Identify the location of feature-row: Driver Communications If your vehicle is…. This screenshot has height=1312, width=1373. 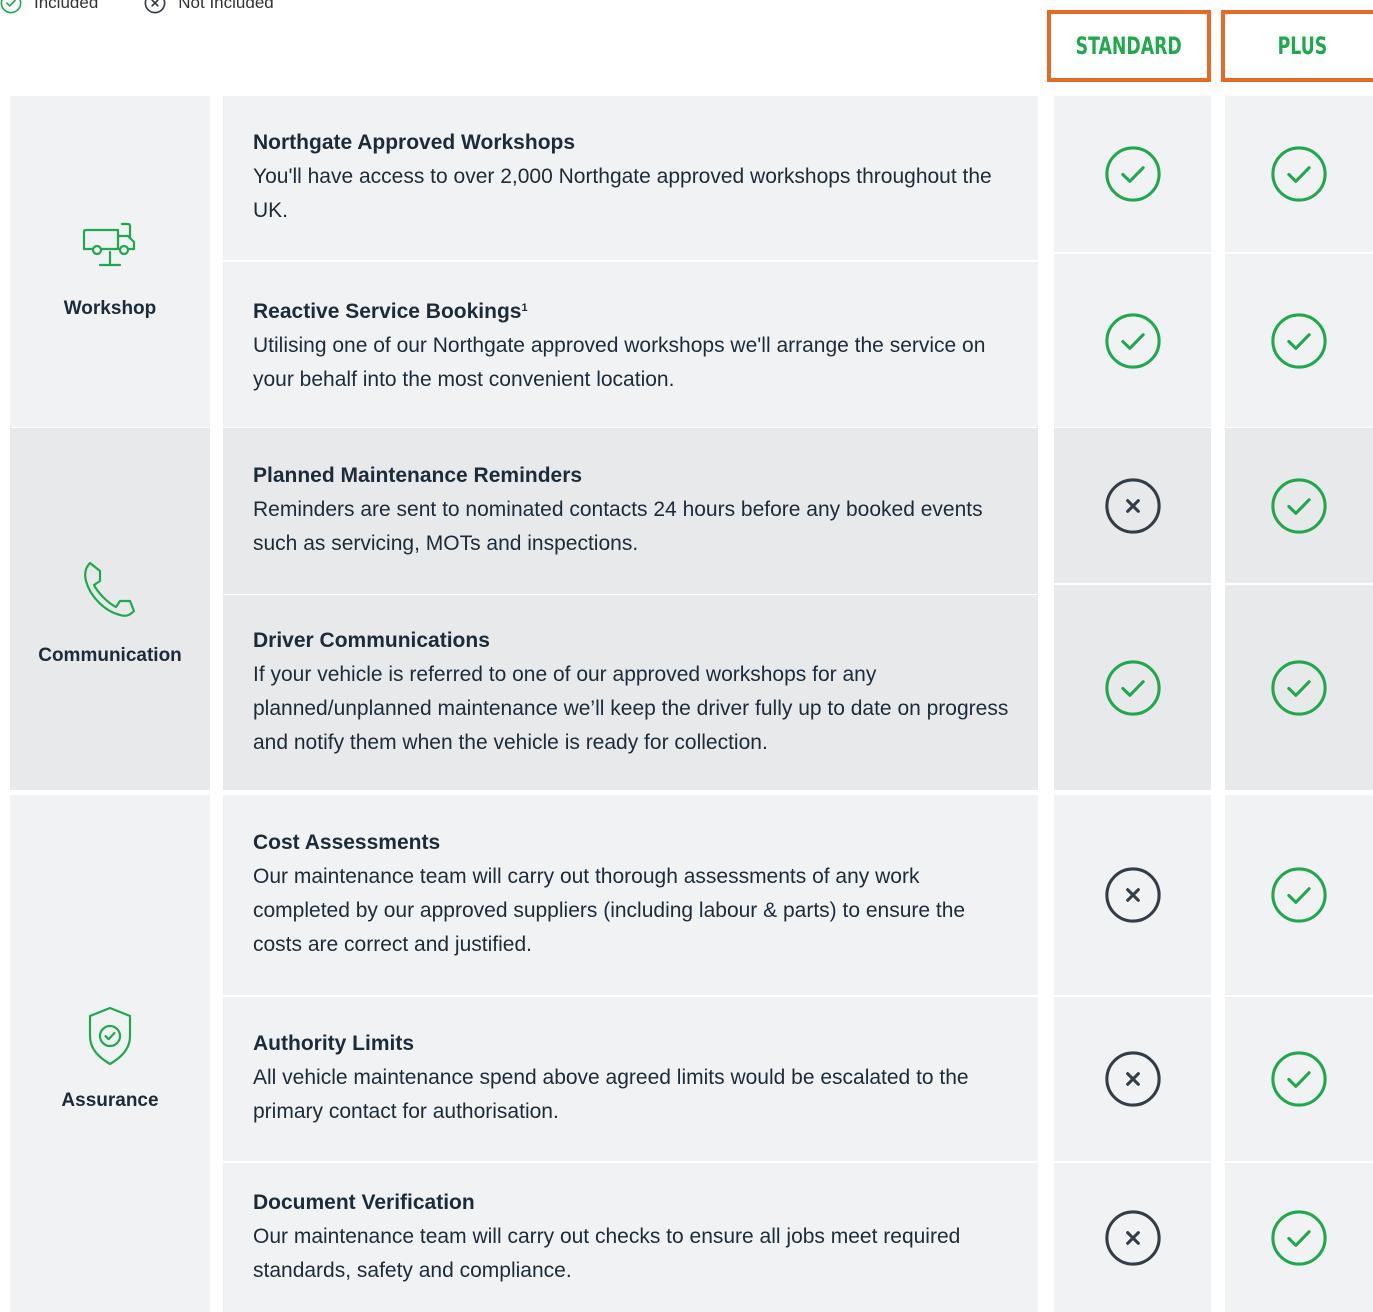
(630, 692).